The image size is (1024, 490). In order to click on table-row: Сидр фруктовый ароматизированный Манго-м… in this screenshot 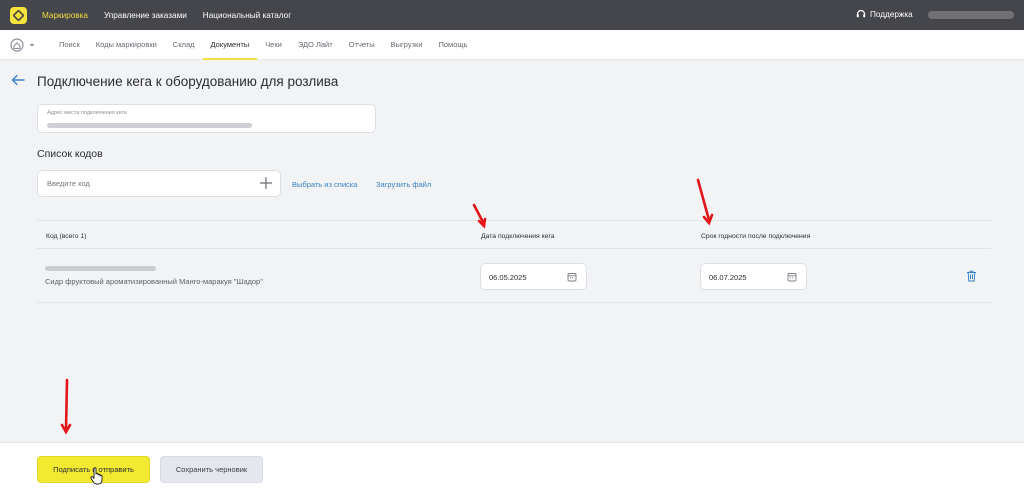, I will do `click(514, 276)`.